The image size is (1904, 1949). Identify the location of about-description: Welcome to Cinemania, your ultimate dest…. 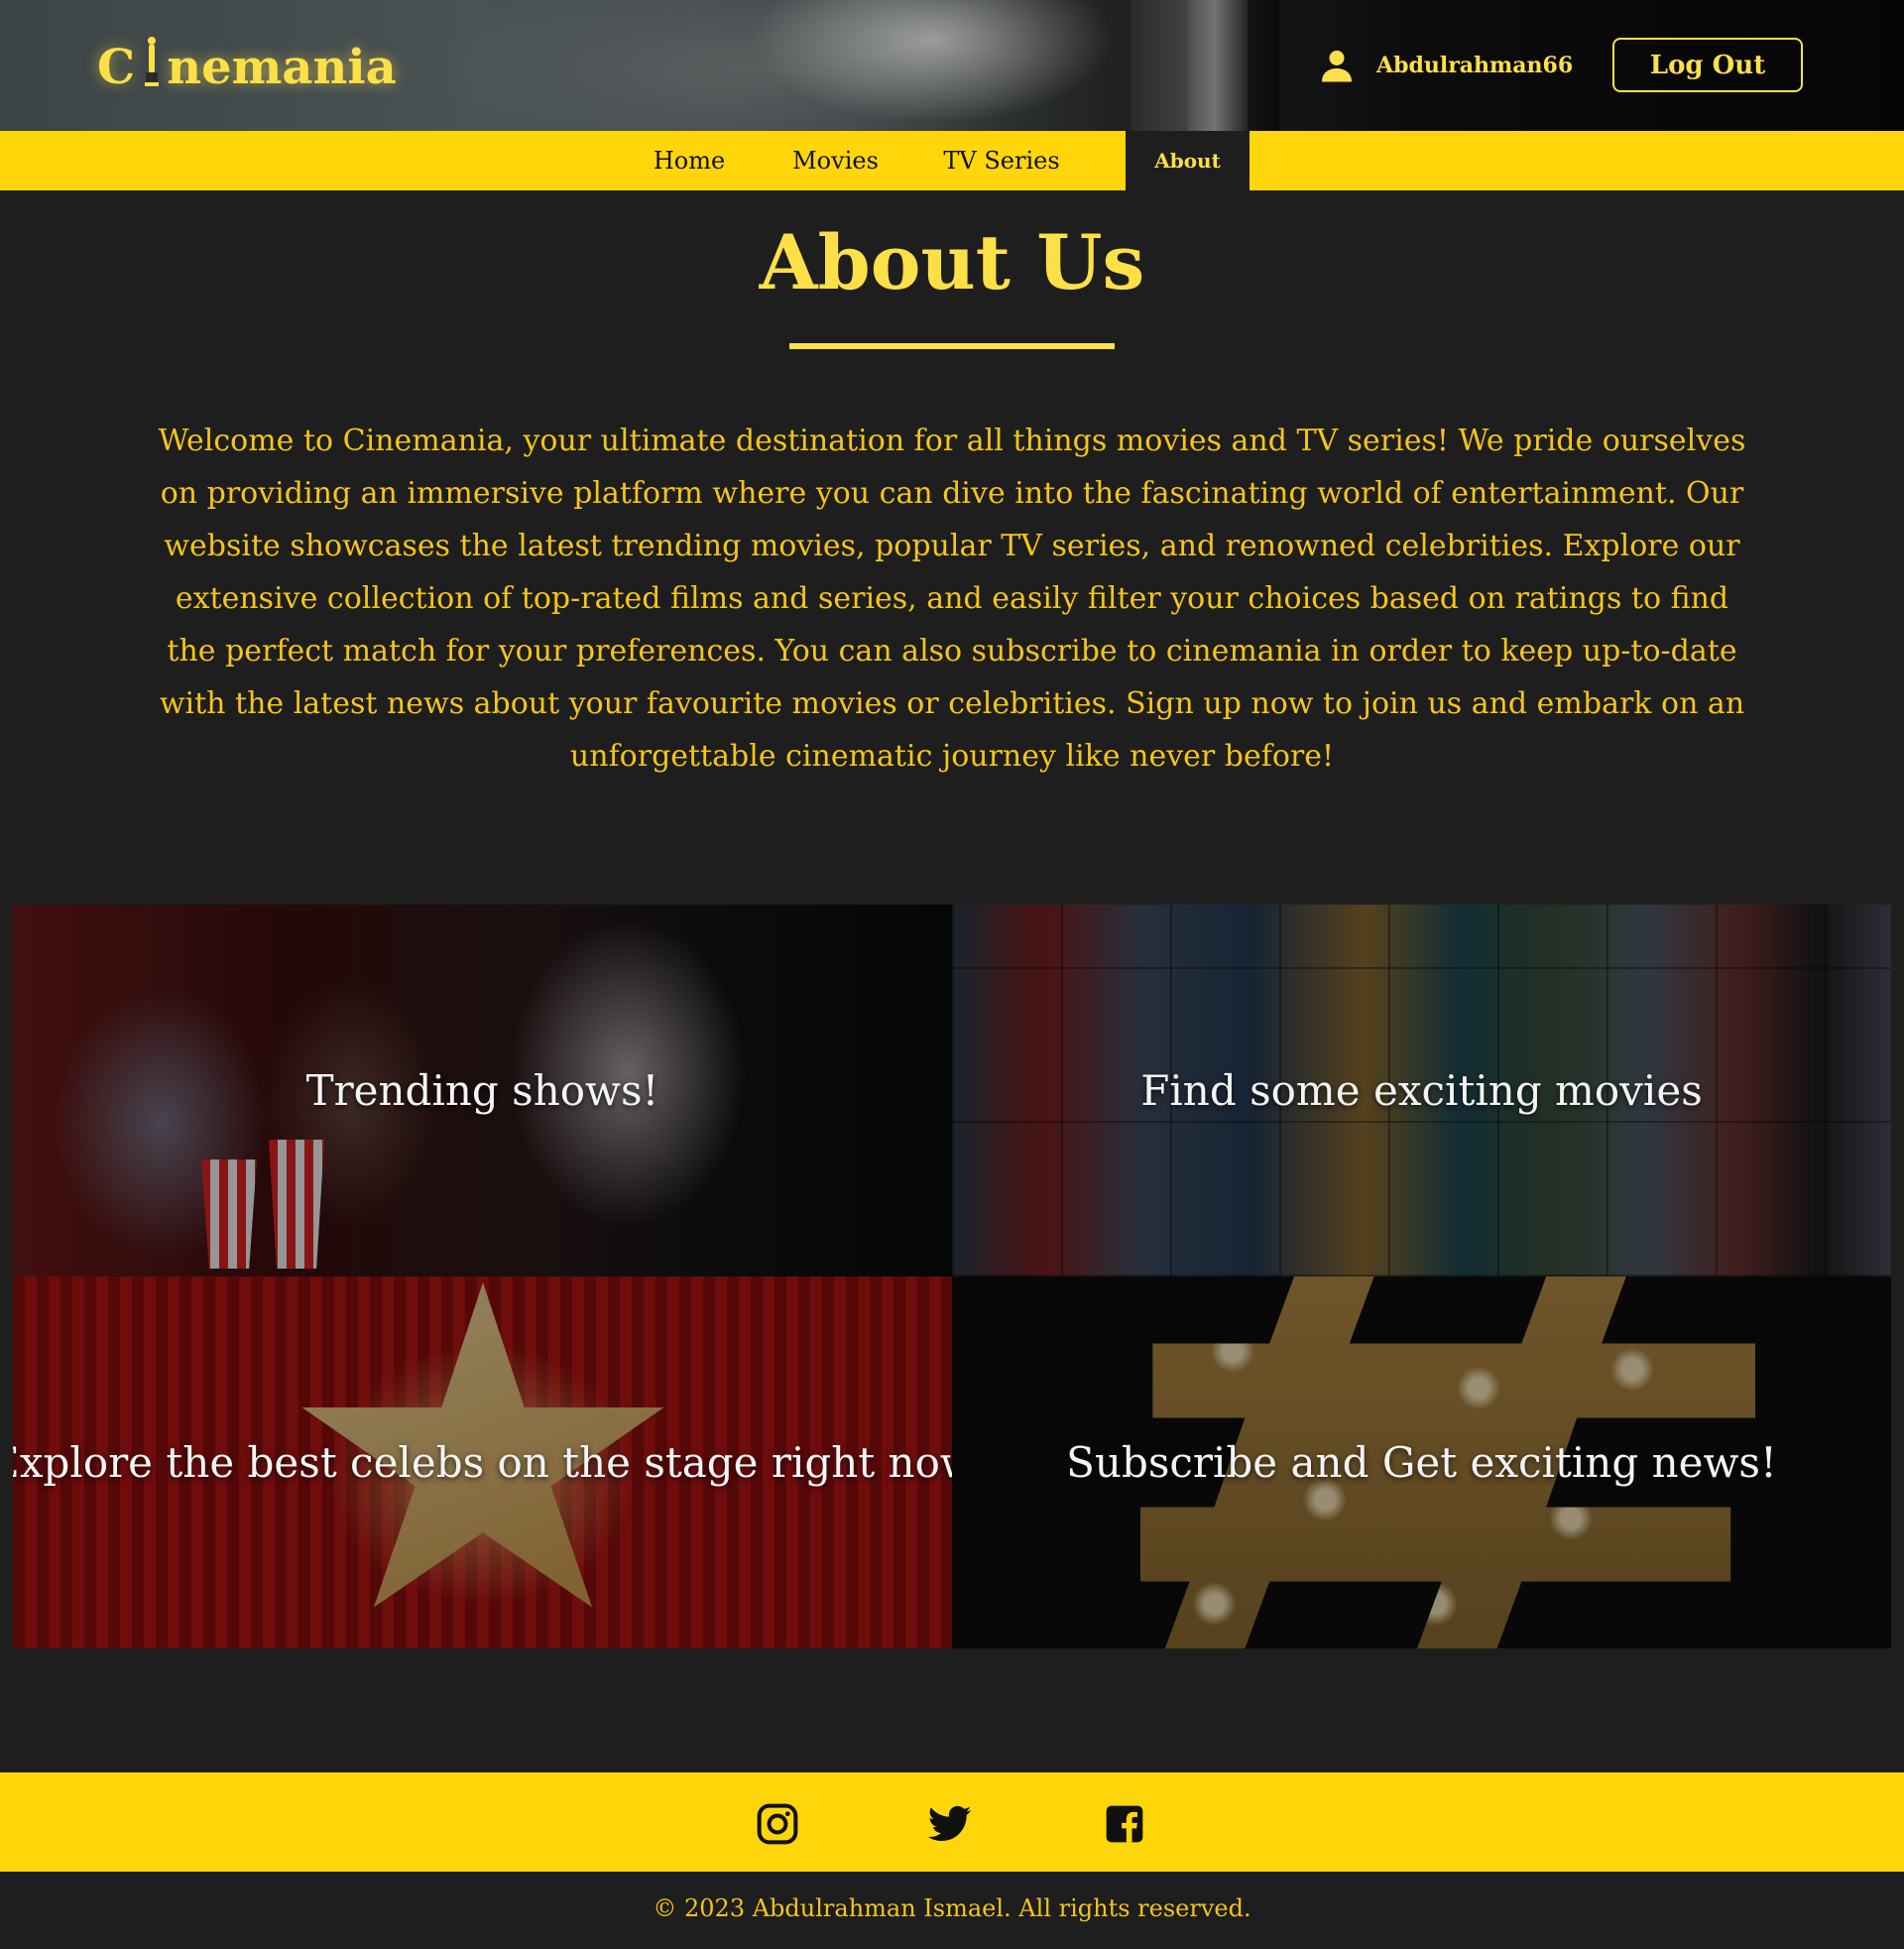
(952, 599).